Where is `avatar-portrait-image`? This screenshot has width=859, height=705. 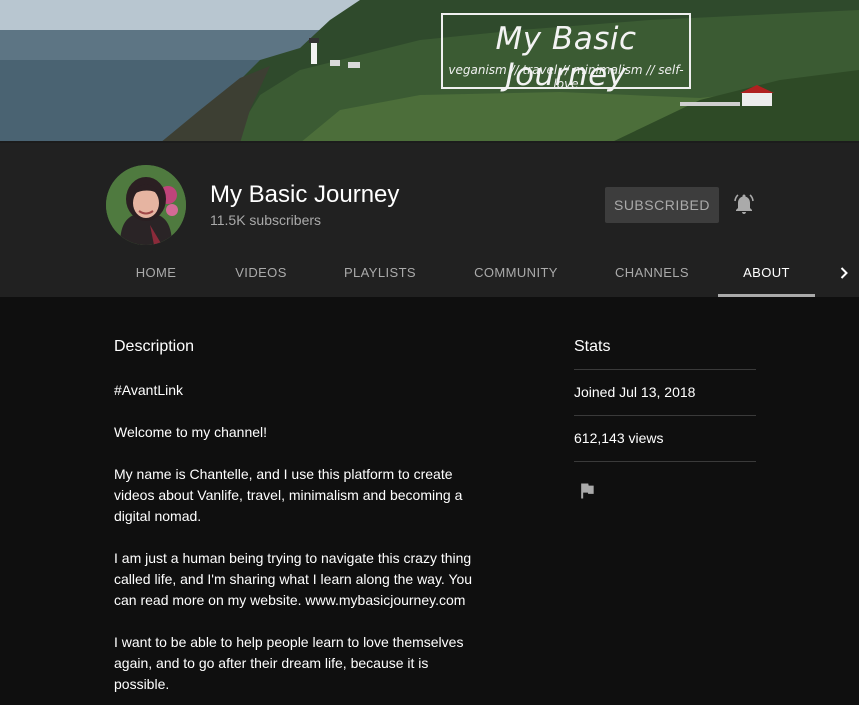
avatar-portrait-image is located at coordinates (146, 205).